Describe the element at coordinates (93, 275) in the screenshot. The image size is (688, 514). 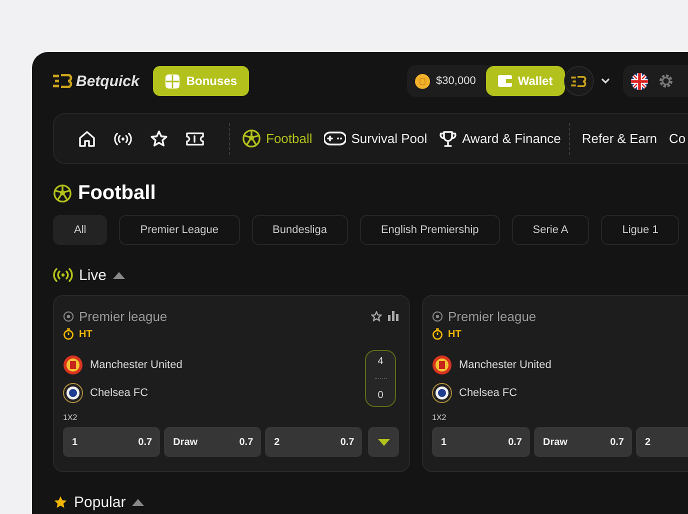
I see `section-title: Live` at that location.